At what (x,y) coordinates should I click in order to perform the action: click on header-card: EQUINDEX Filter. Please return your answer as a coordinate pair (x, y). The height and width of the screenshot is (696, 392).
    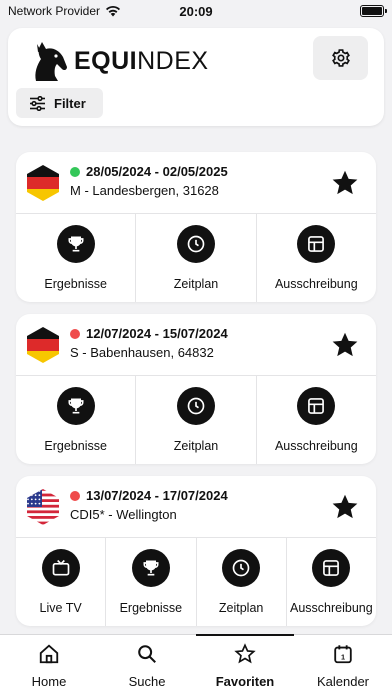
    Looking at the image, I should click on (196, 77).